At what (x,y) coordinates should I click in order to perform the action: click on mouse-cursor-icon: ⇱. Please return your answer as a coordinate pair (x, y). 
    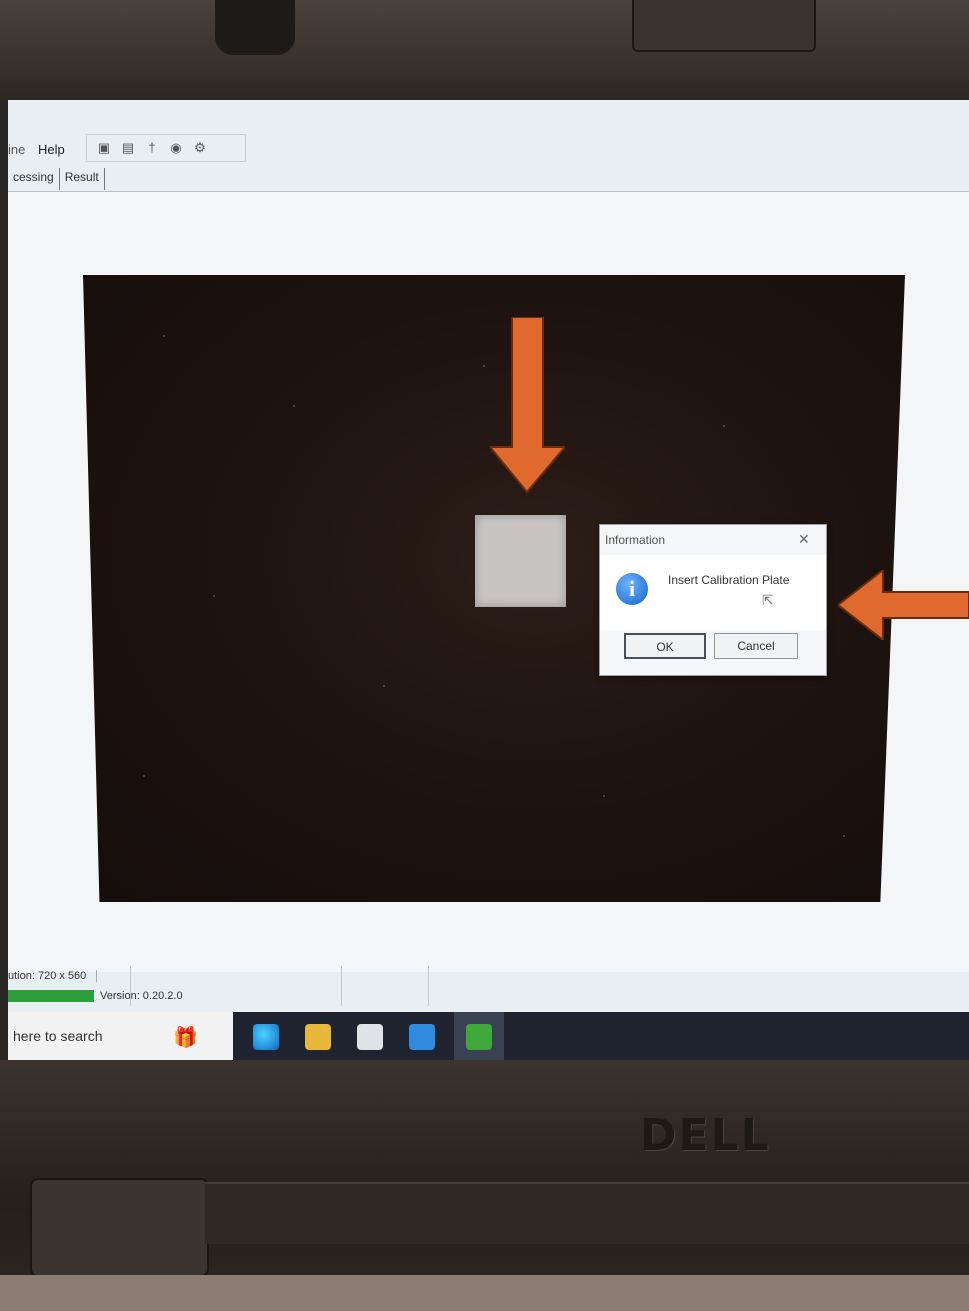
    Looking at the image, I should click on (768, 600).